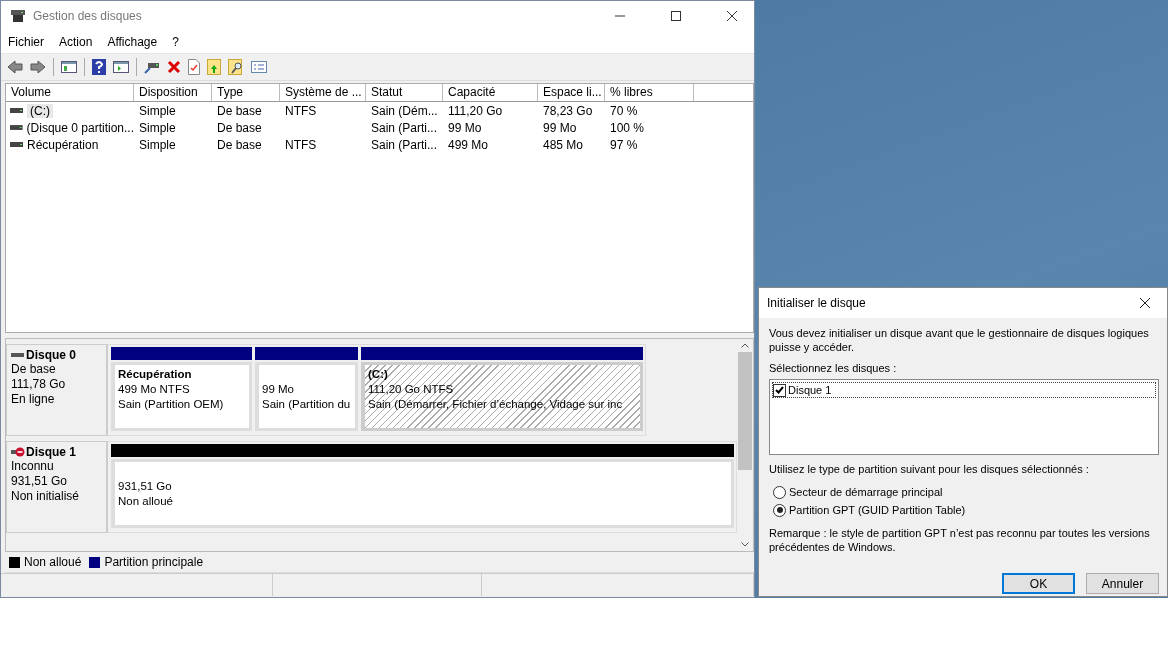  I want to click on partition-detail: 931,51 Go, so click(145, 486).